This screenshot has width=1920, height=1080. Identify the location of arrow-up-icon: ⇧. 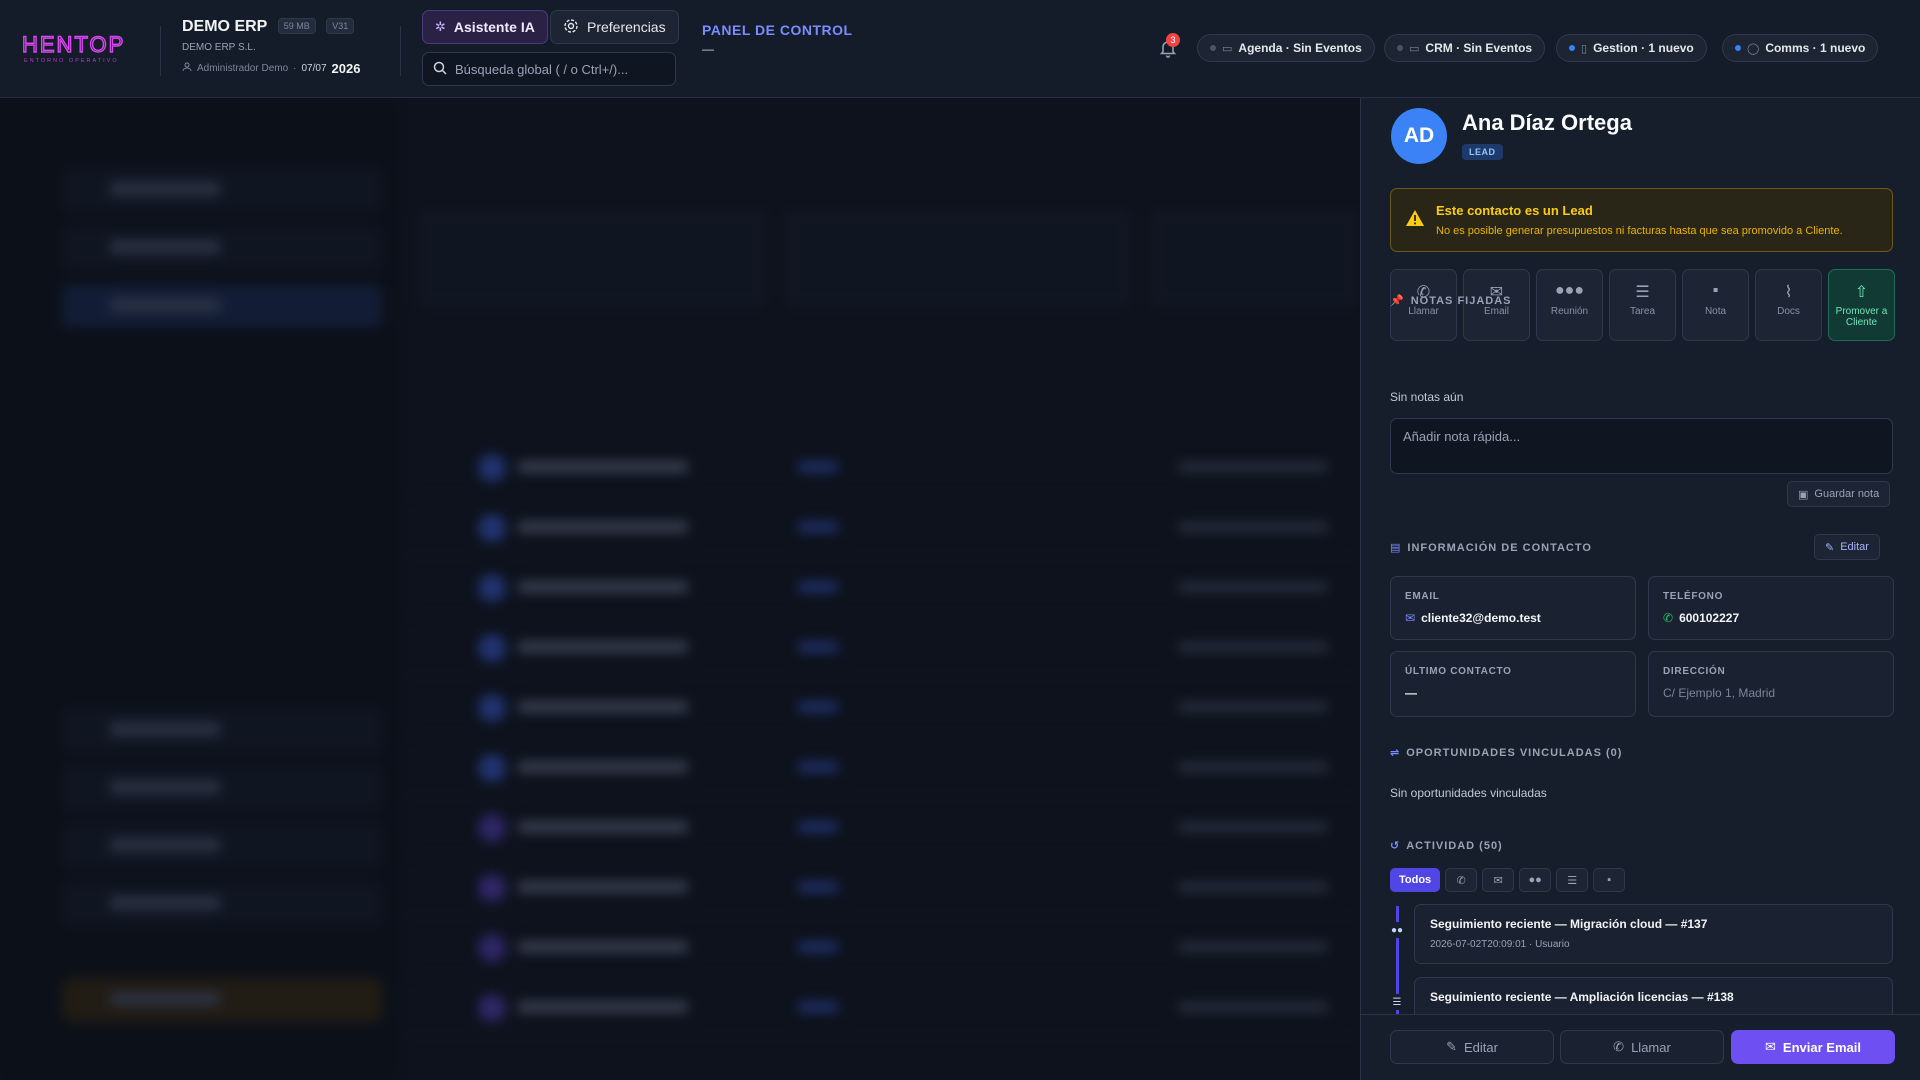
(1861, 292).